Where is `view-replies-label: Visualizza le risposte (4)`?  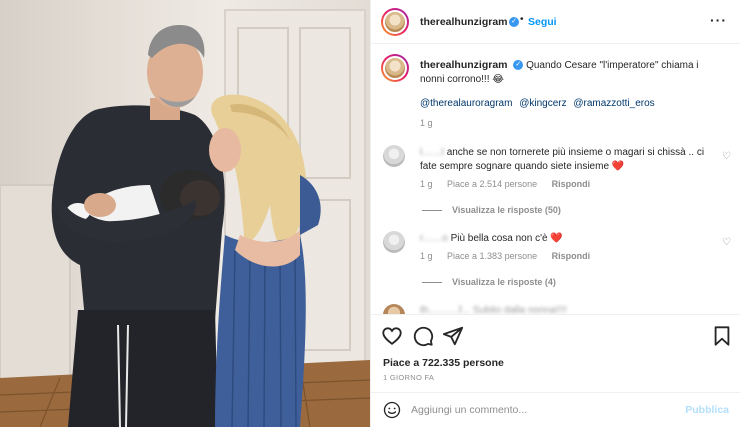 view-replies-label: Visualizza le risposte (4) is located at coordinates (504, 282).